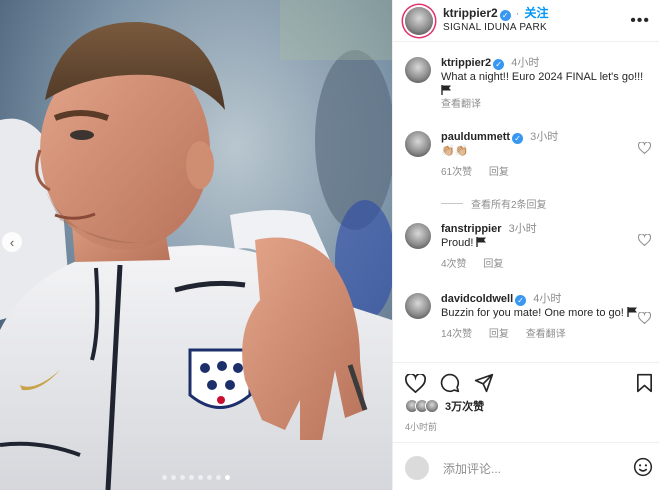  What do you see at coordinates (457, 243) in the screenshot?
I see `comment-text: Proud!` at bounding box center [457, 243].